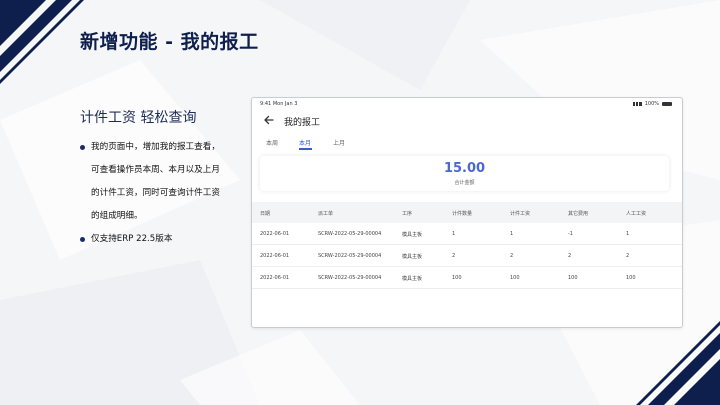  Describe the element at coordinates (467, 121) in the screenshot. I see `nav-bar: 我的报工` at that location.